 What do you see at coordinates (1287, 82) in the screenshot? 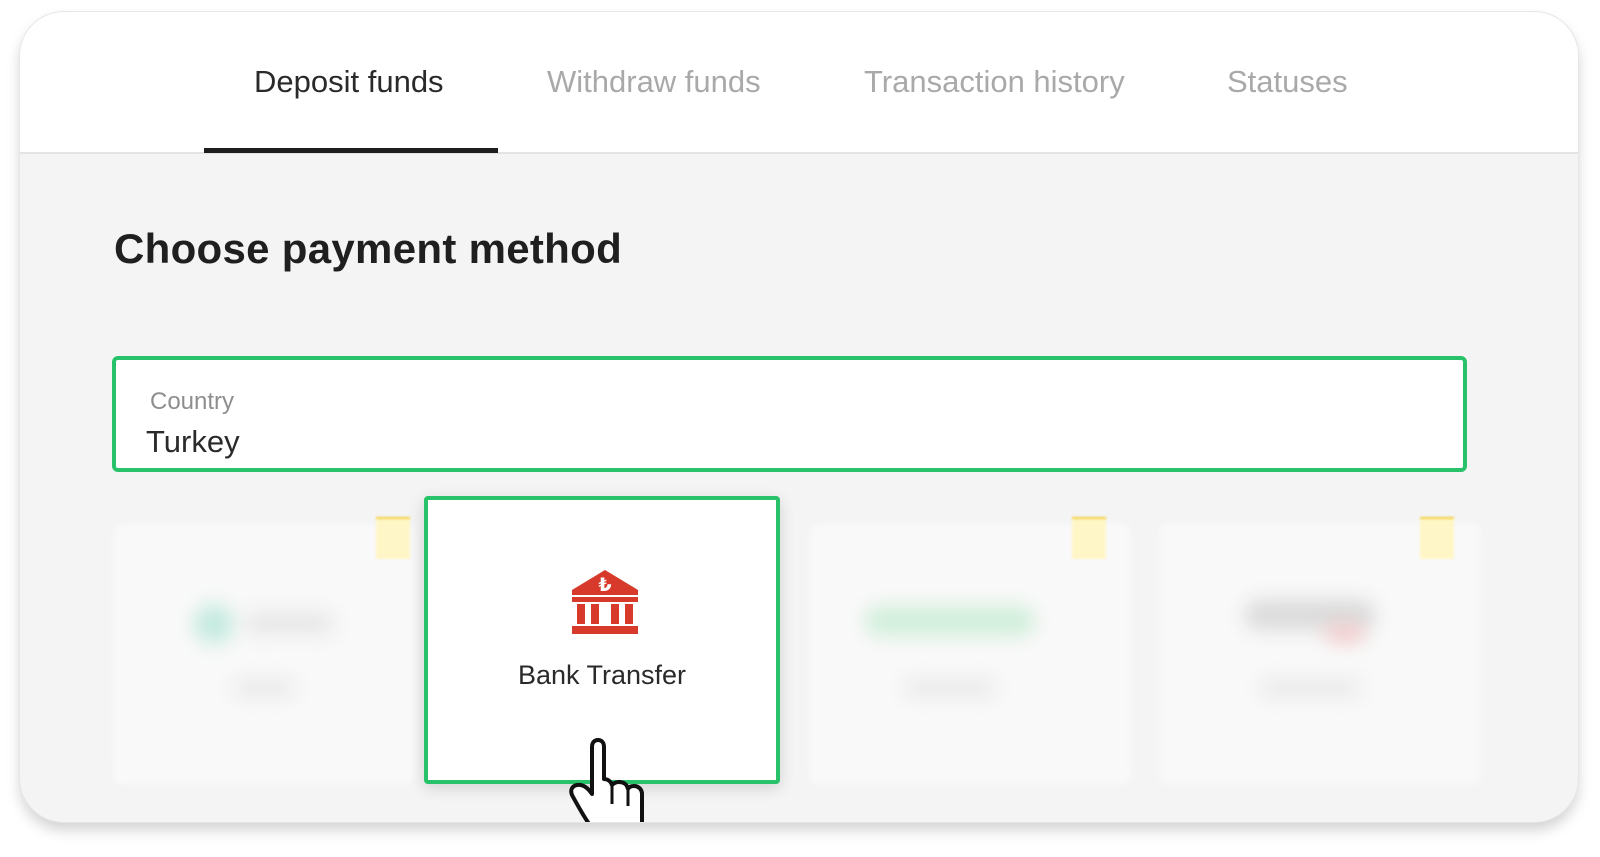
I see `tab-statuses: Statuses` at bounding box center [1287, 82].